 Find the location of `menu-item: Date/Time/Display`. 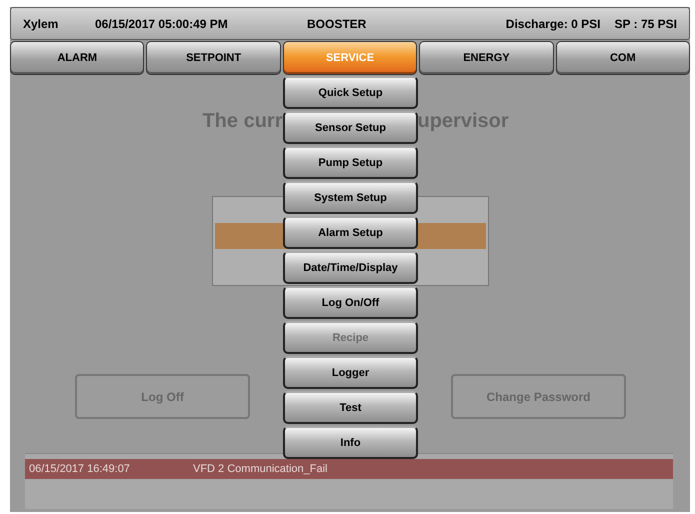

menu-item: Date/Time/Display is located at coordinates (350, 267).